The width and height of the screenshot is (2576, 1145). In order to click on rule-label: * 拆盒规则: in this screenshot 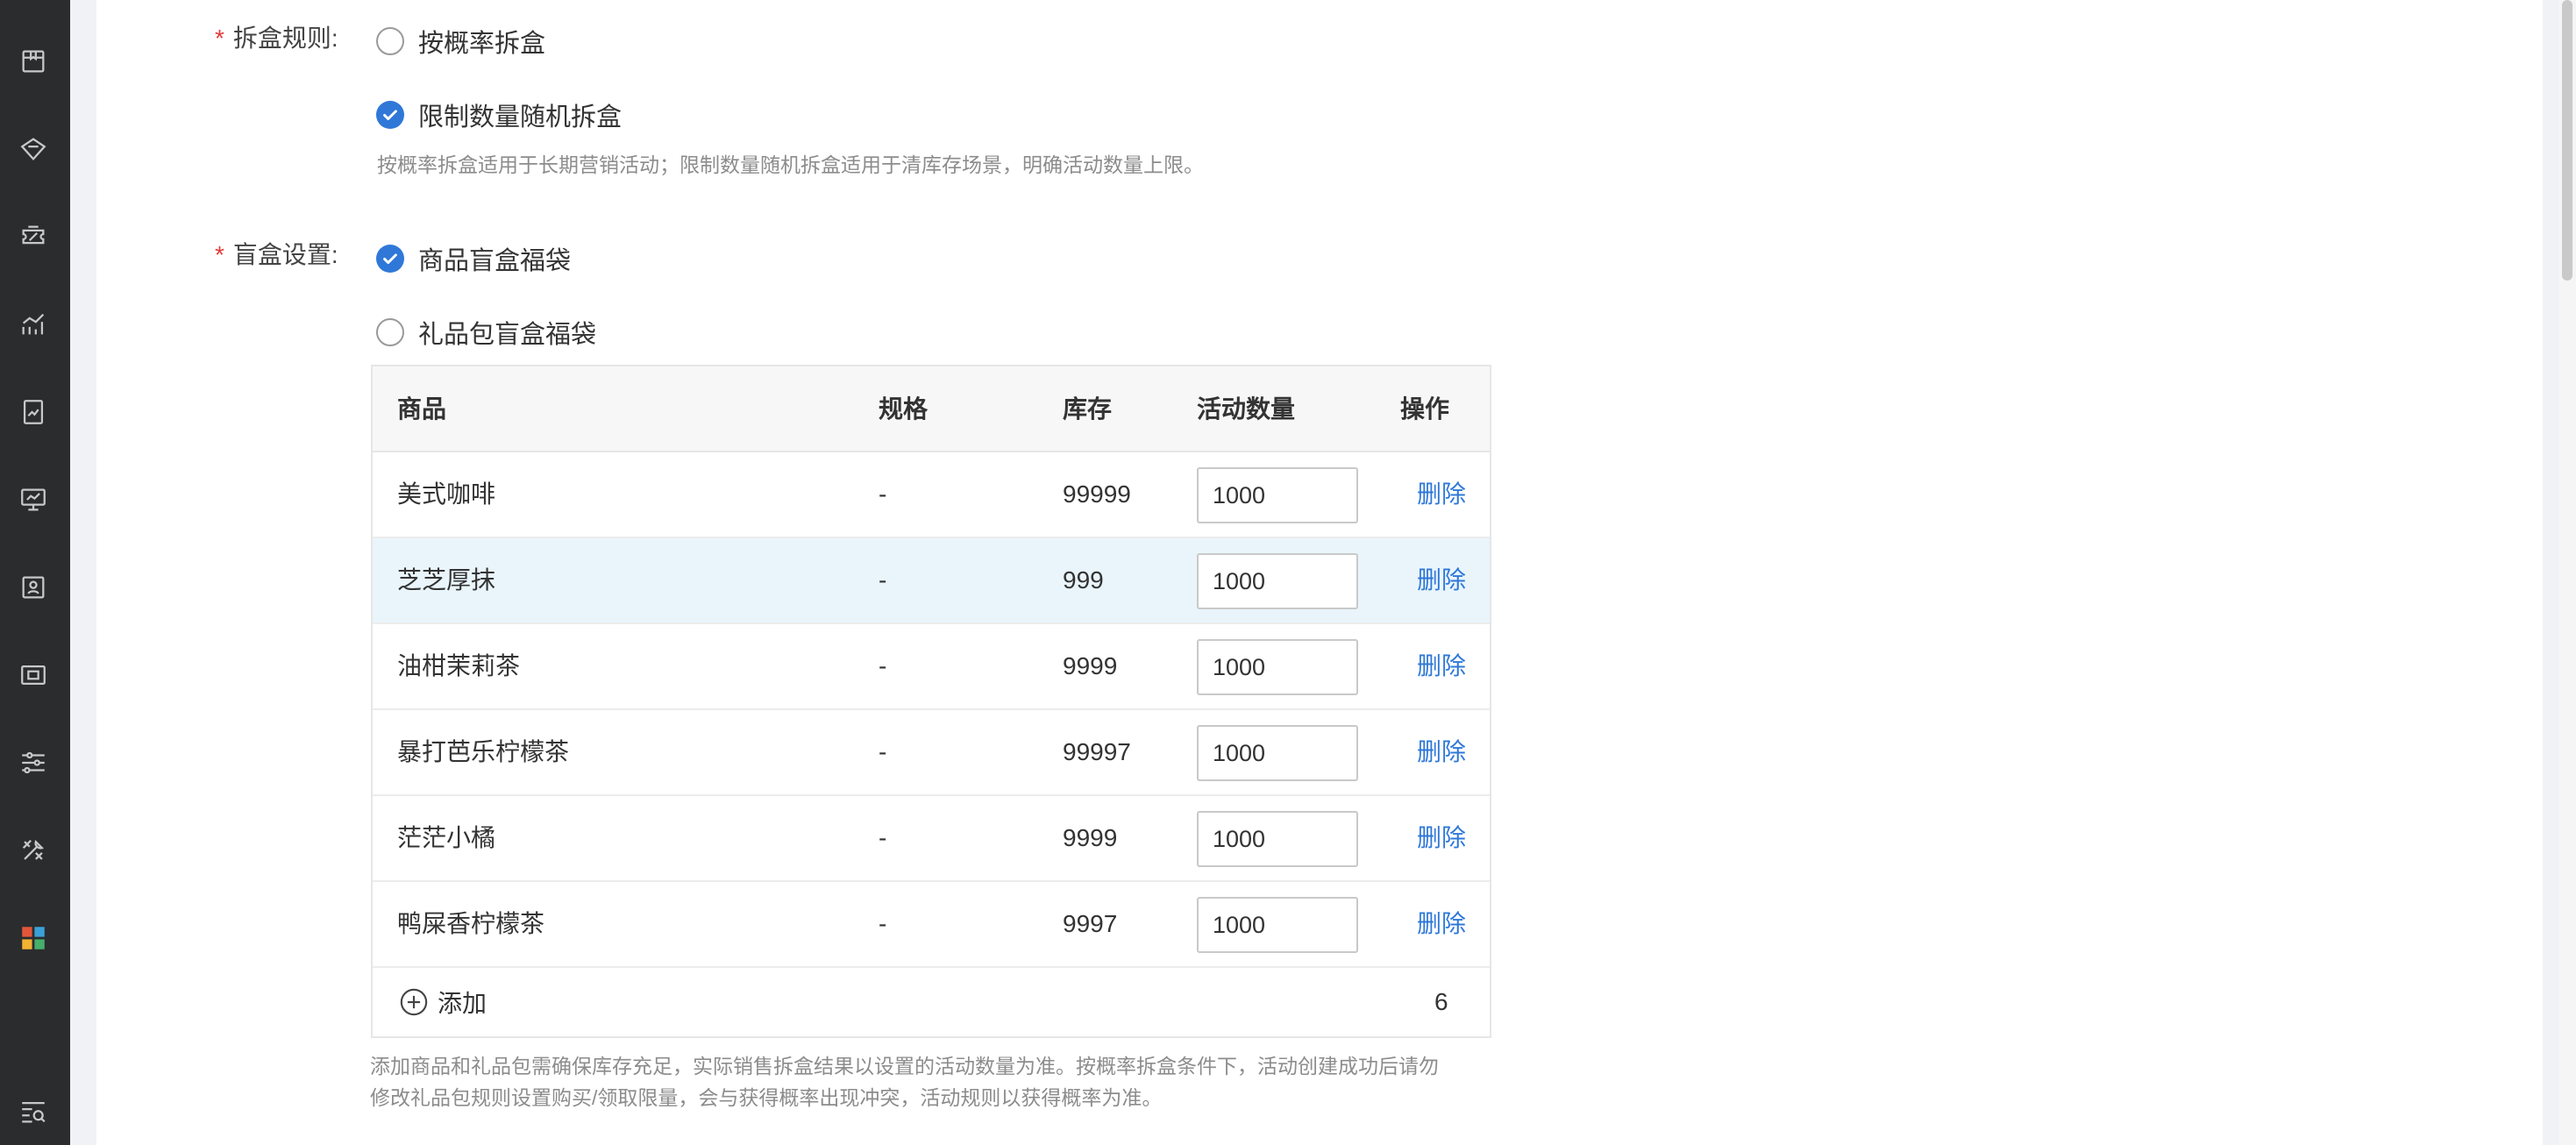, I will do `click(276, 36)`.